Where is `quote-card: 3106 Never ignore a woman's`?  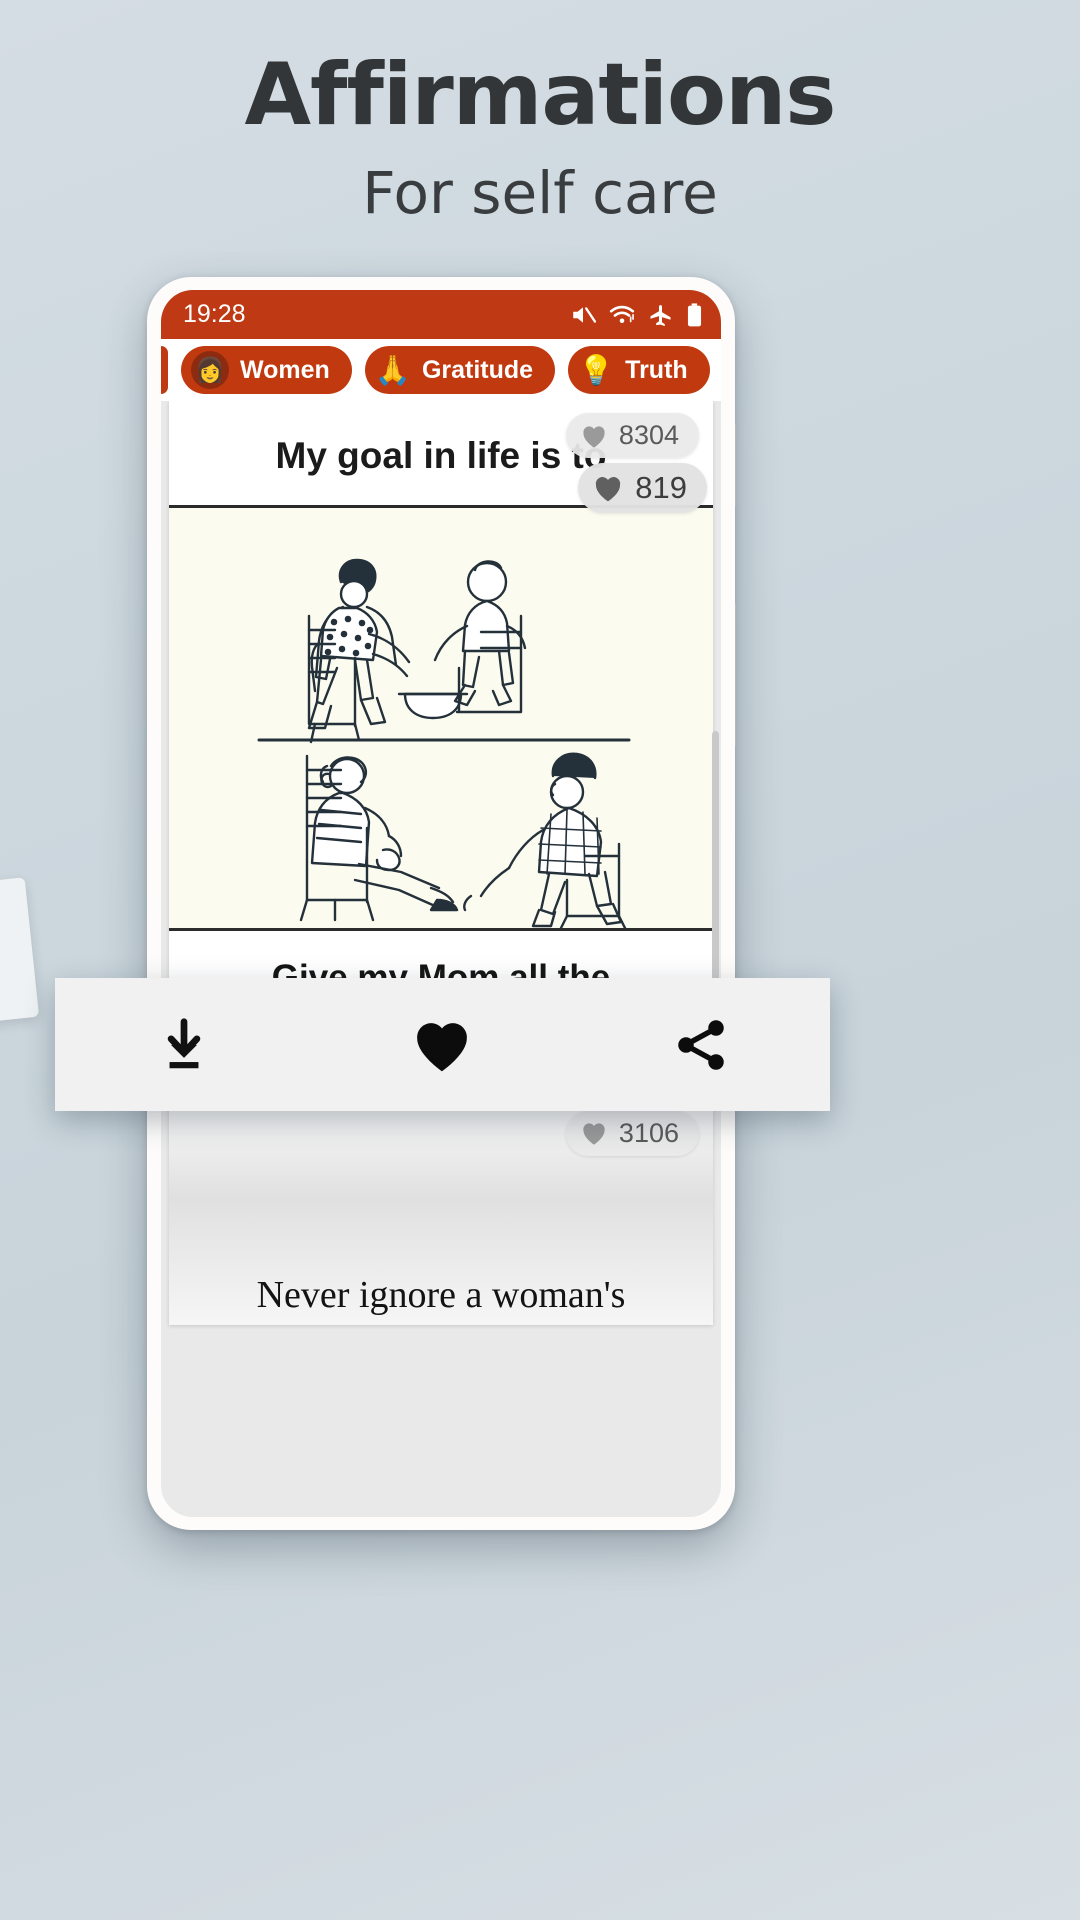 quote-card: 3106 Never ignore a woman's is located at coordinates (441, 1209).